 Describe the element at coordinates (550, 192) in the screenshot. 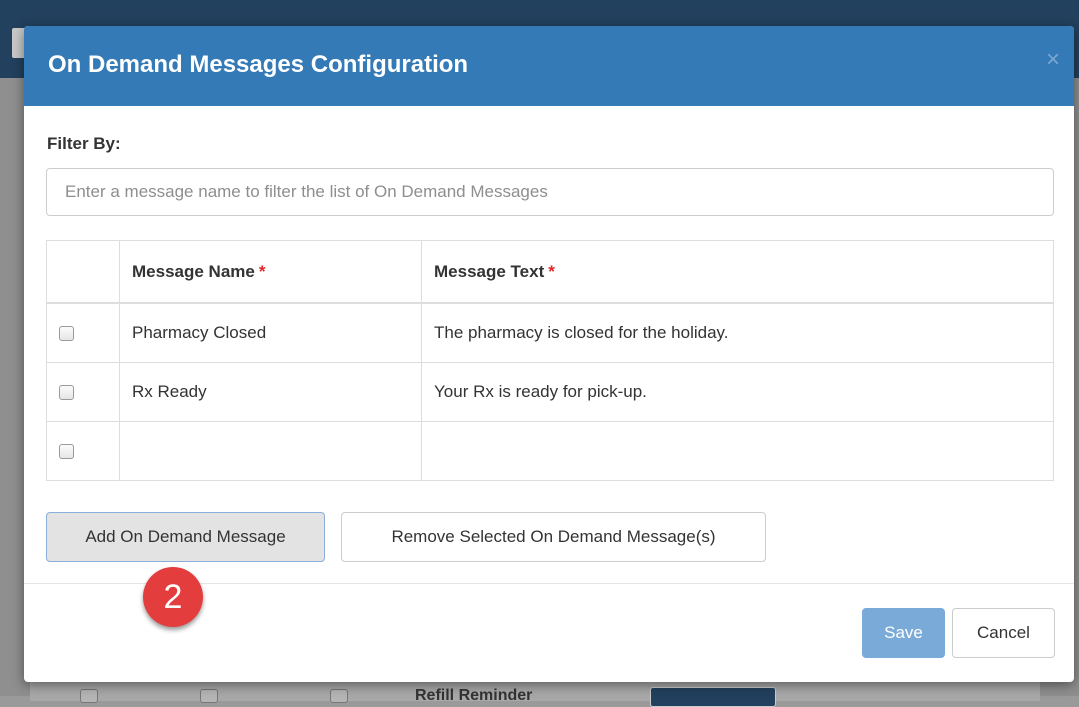

I see `filter-input` at that location.